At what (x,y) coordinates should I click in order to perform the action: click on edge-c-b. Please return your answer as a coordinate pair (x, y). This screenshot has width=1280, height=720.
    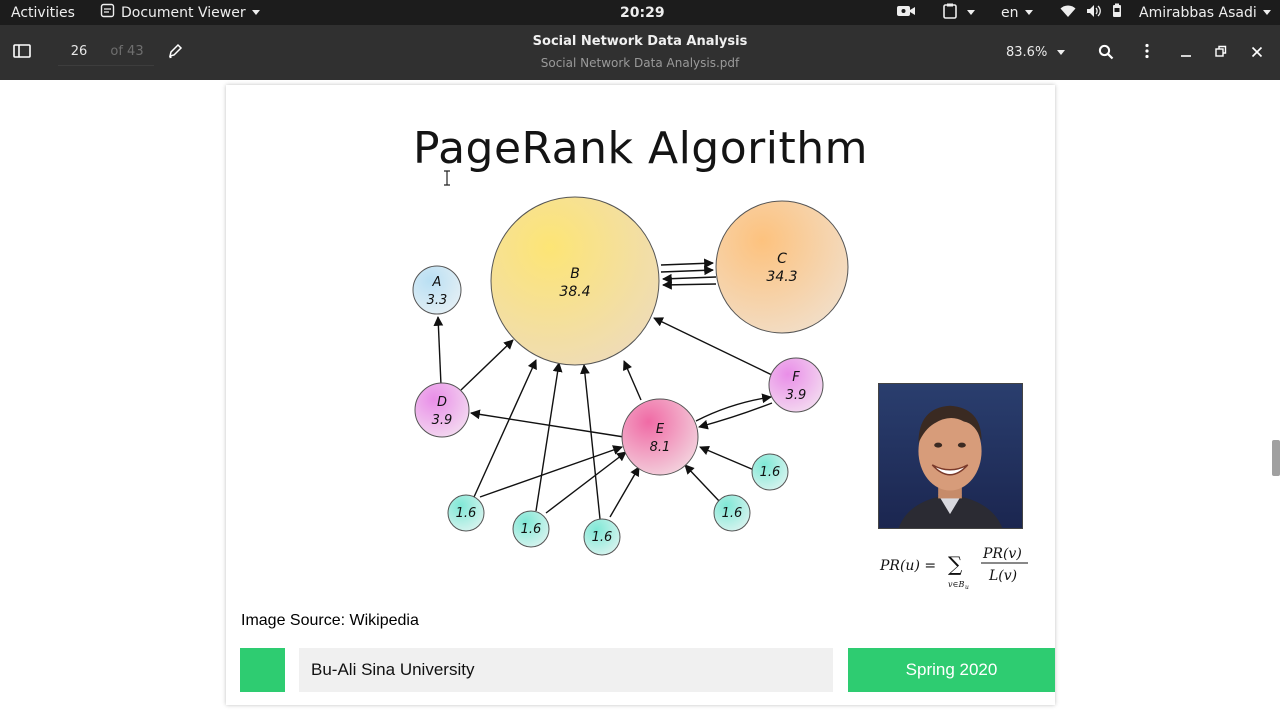
    Looking at the image, I should click on (689, 278).